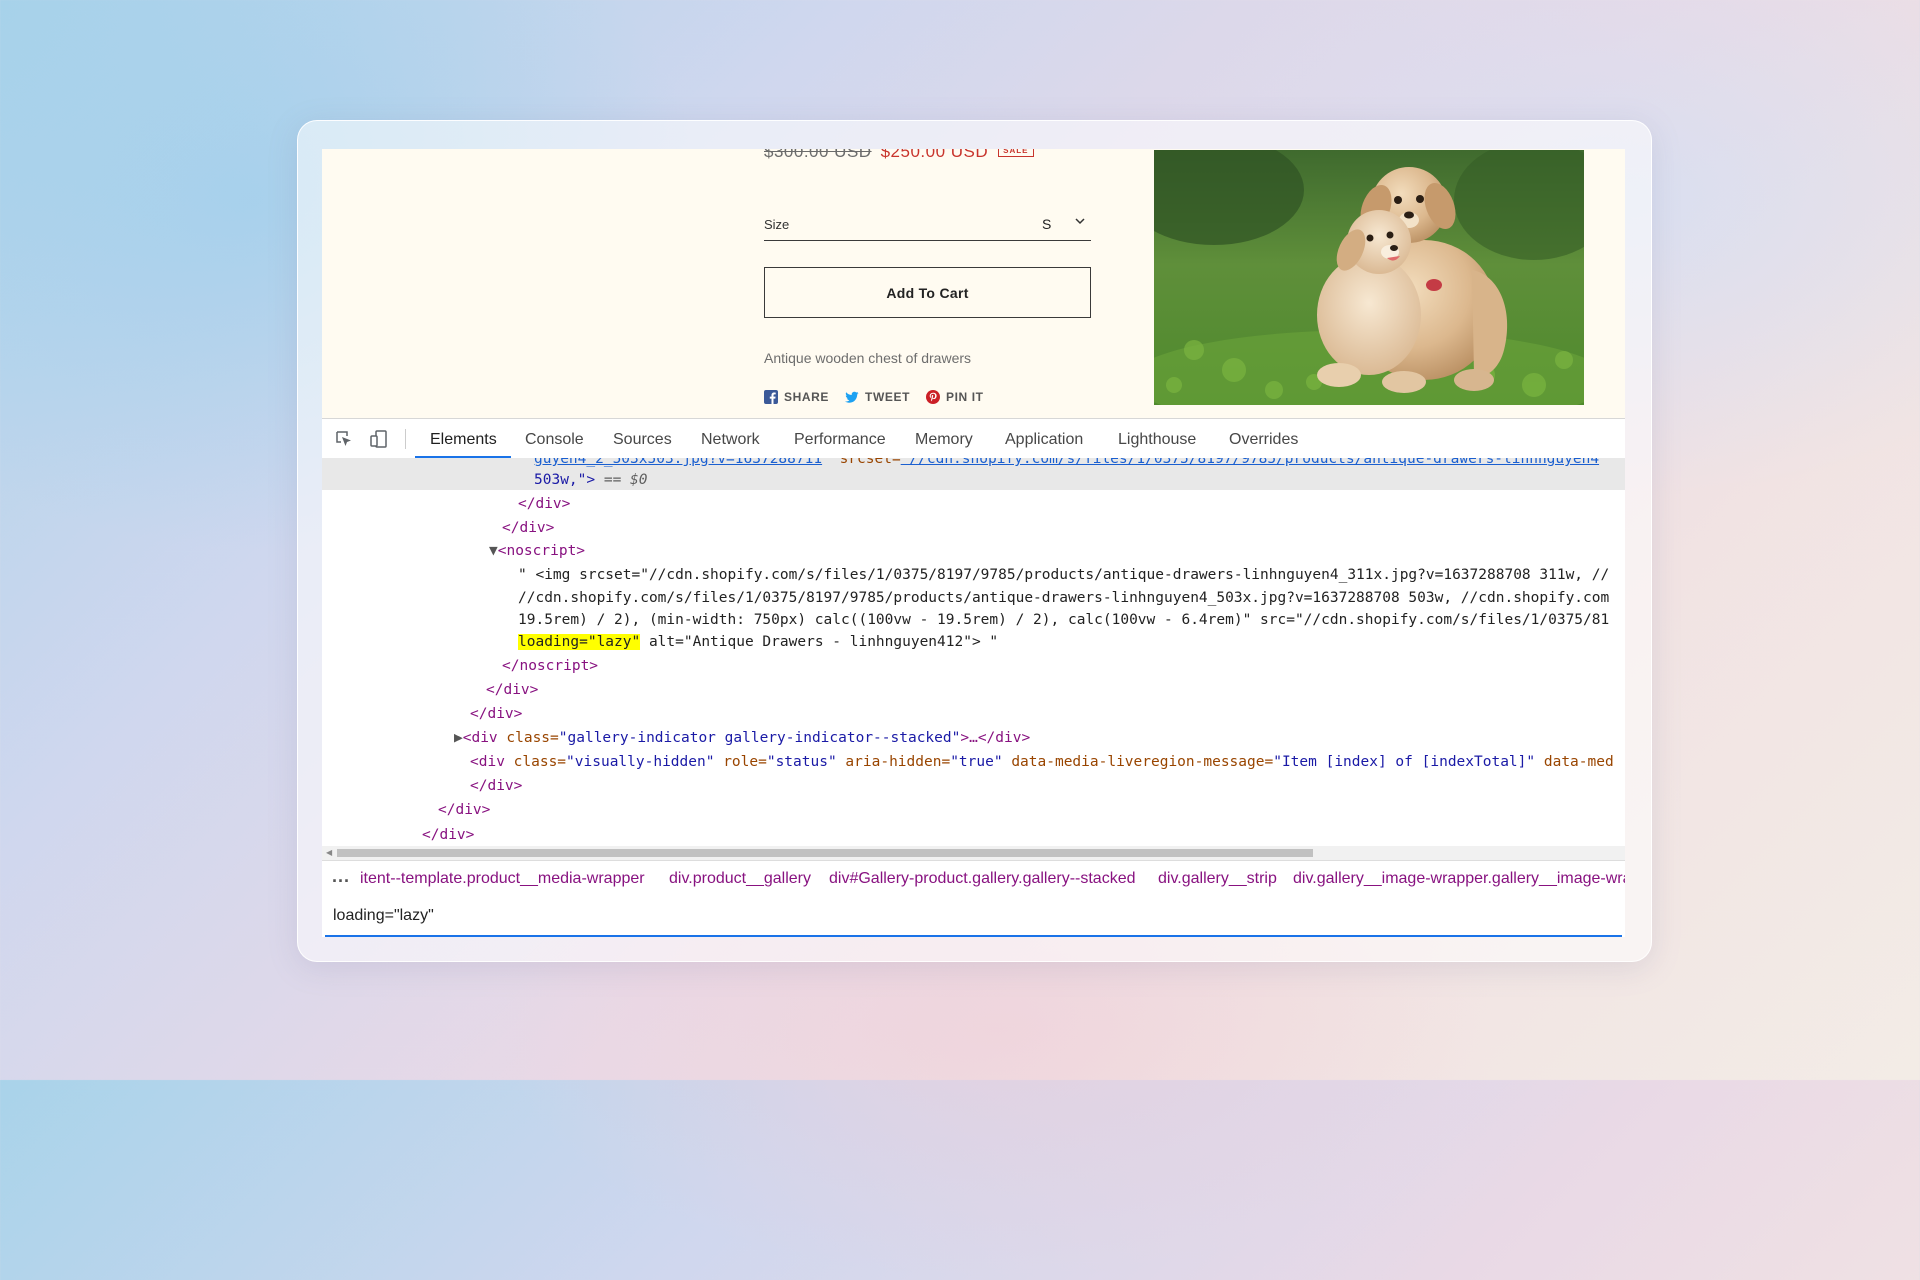 This screenshot has height=1280, width=1920. What do you see at coordinates (825, 853) in the screenshot?
I see `scrollbar-thumb` at bounding box center [825, 853].